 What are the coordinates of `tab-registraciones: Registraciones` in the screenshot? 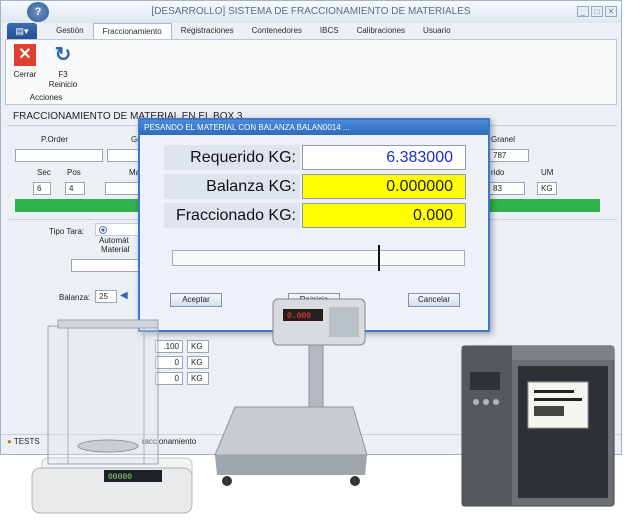 It's located at (207, 31).